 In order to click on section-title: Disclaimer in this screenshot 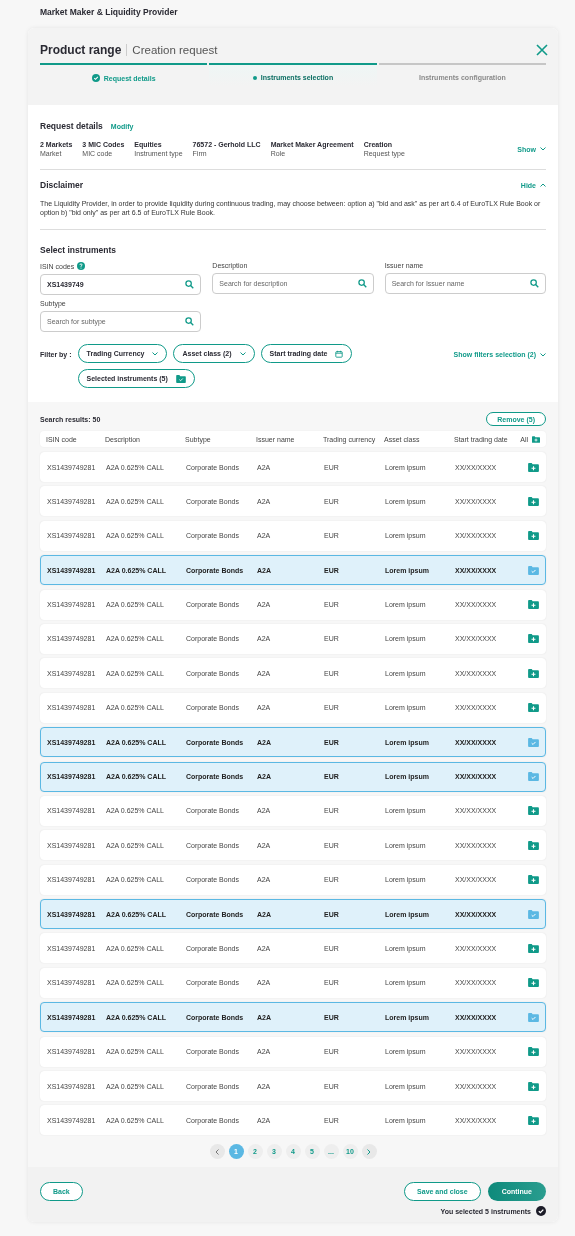, I will do `click(61, 185)`.